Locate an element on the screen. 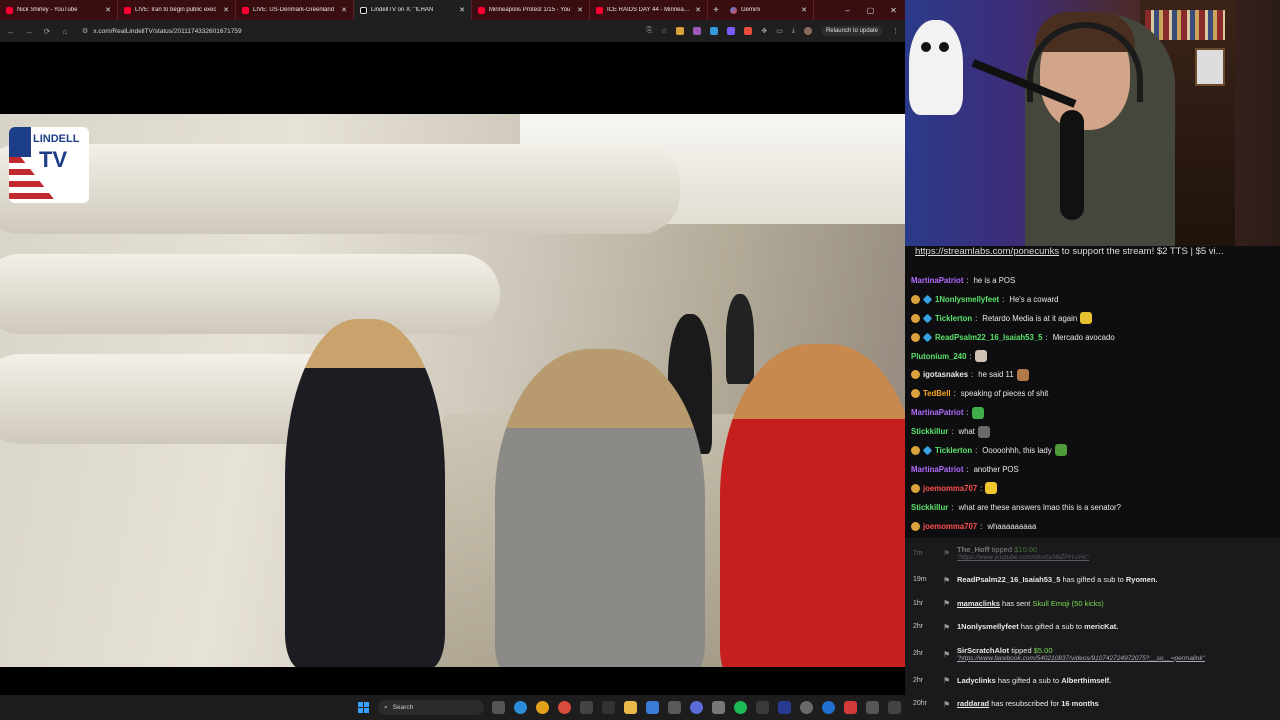 This screenshot has width=1280, height=720. event-username: SirScratchAlot is located at coordinates (983, 650).